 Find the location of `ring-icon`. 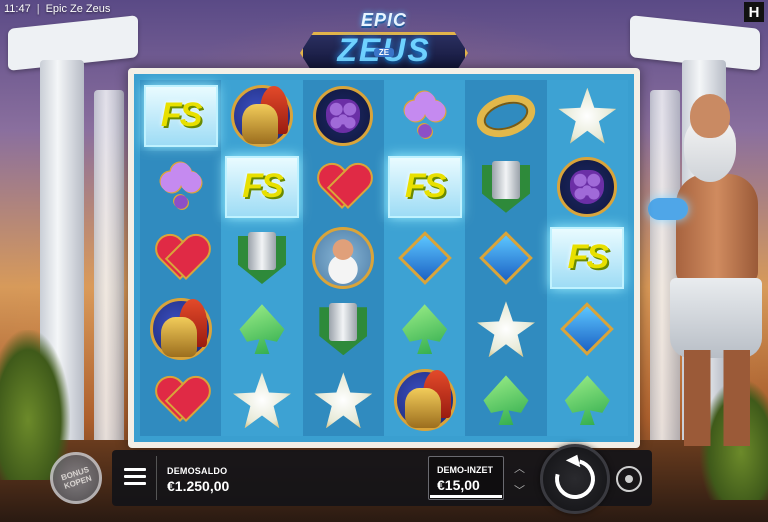

ring-icon is located at coordinates (506, 116).